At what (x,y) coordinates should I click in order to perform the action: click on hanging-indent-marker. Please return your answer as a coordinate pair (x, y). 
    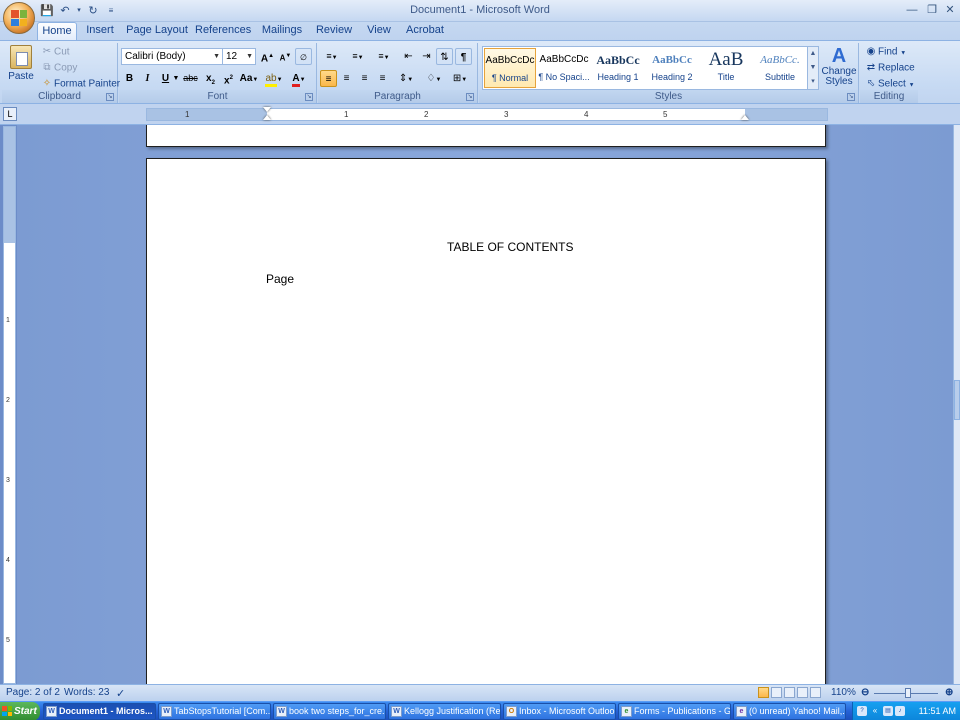
    Looking at the image, I should click on (267, 117).